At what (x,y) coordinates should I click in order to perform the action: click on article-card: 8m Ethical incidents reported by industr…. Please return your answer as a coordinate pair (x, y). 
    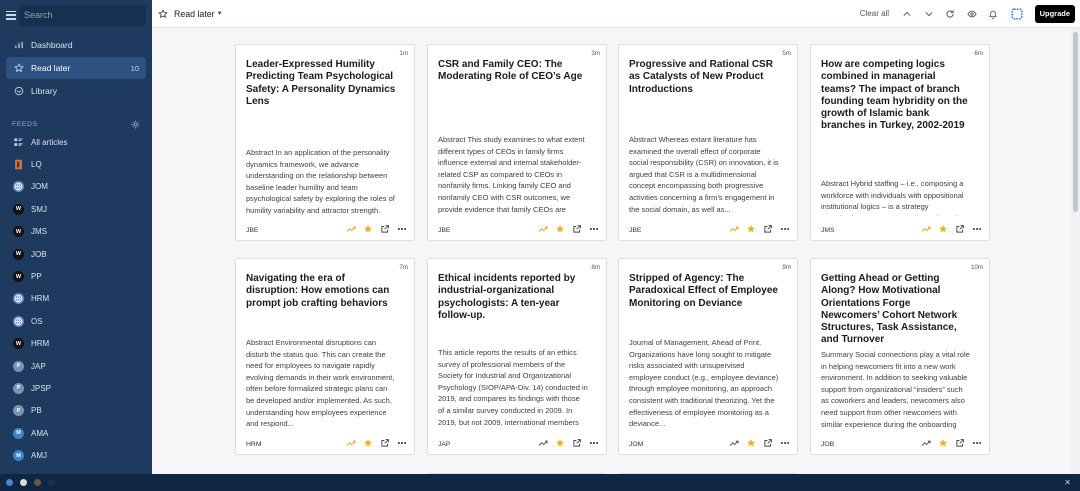
    Looking at the image, I should click on (517, 356).